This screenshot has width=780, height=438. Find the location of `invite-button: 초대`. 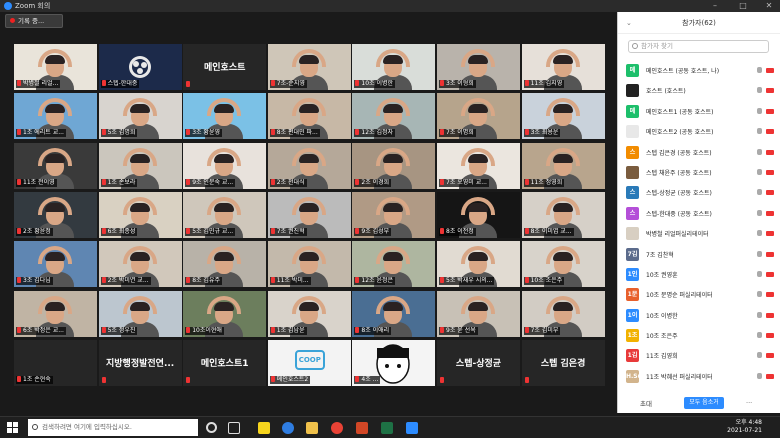

invite-button: 초대 is located at coordinates (646, 403).